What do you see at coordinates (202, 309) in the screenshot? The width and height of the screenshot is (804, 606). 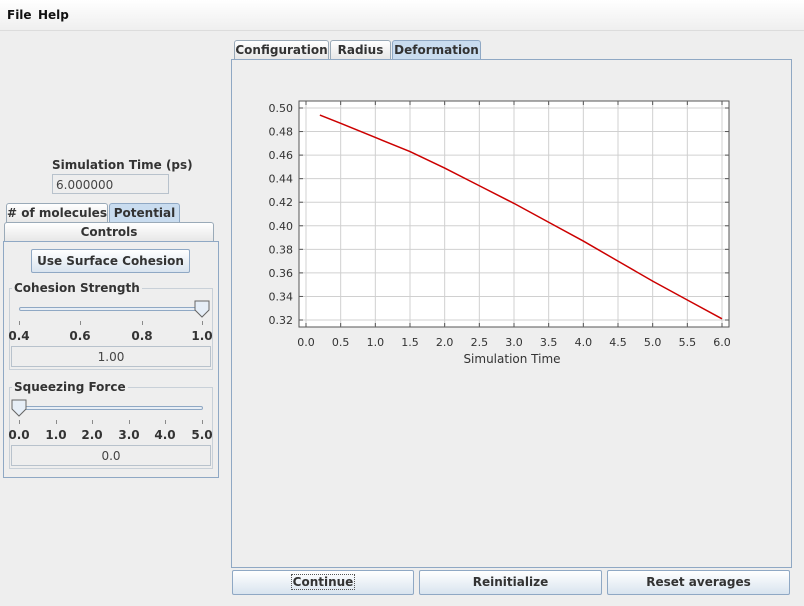 I see `cohesion-slider-thumb` at bounding box center [202, 309].